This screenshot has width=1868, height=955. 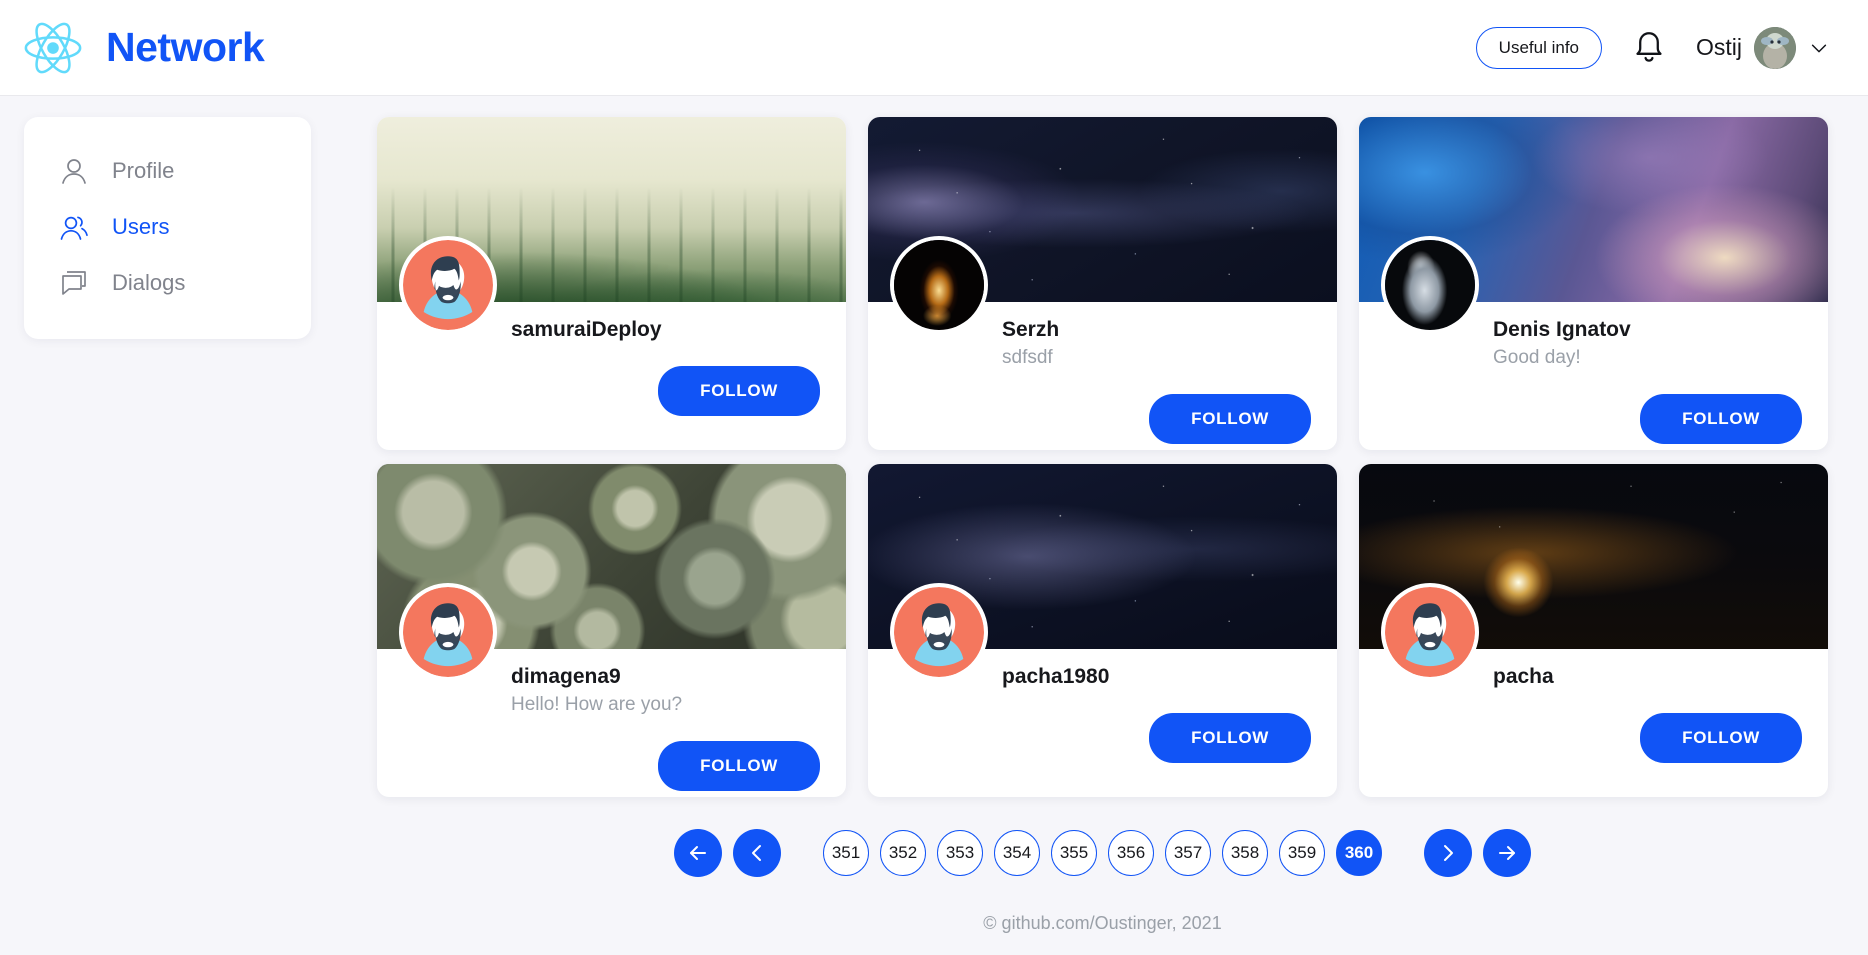 What do you see at coordinates (1775, 47) in the screenshot?
I see `avatar` at bounding box center [1775, 47].